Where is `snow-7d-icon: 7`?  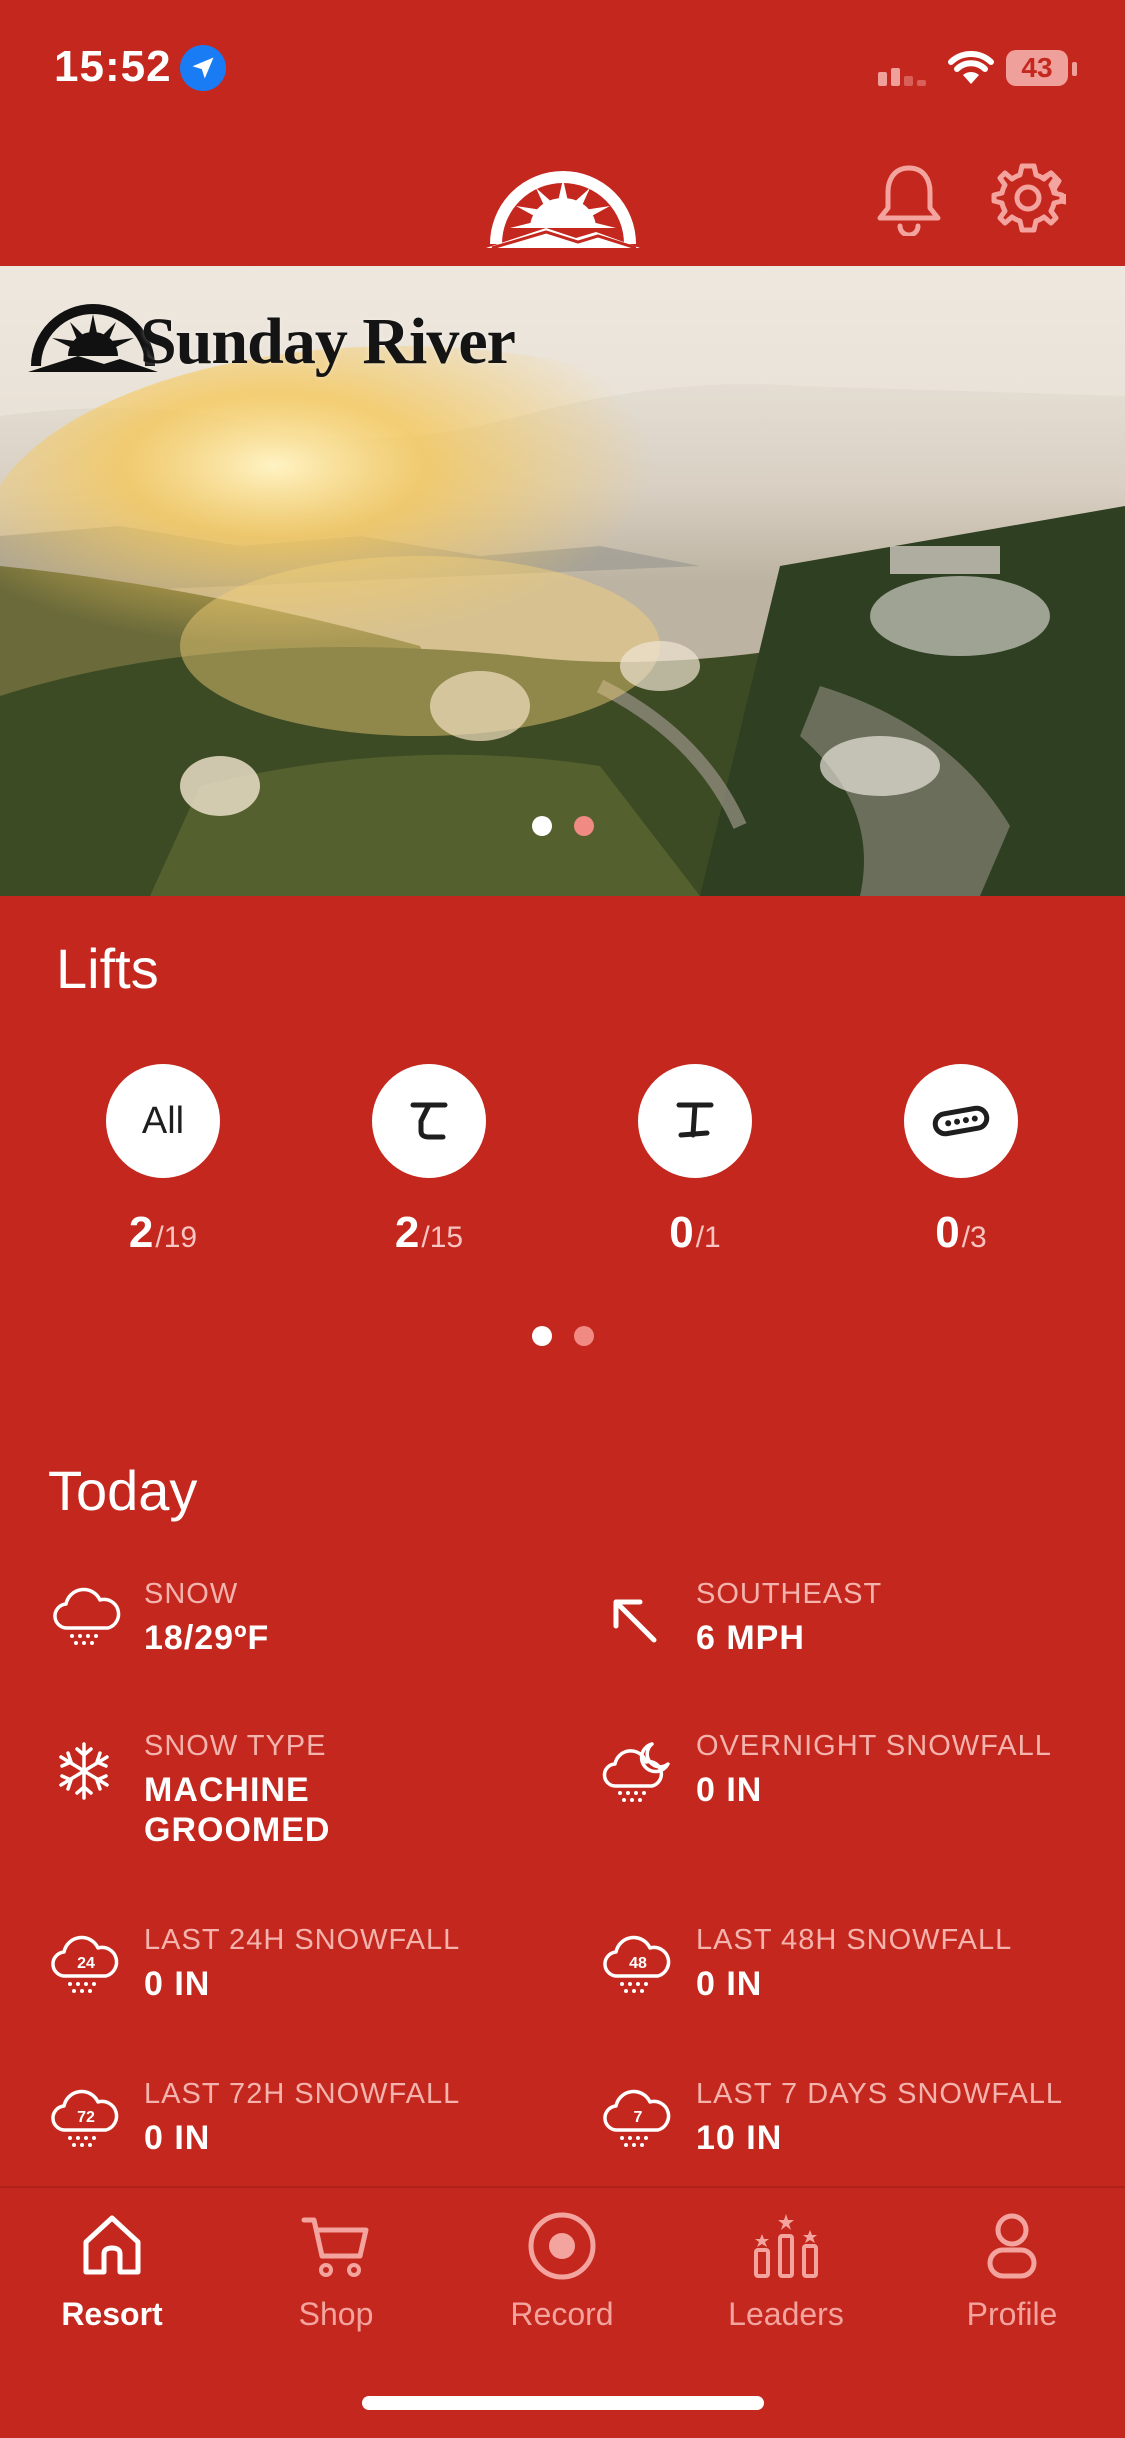 snow-7d-icon: 7 is located at coordinates (637, 2118).